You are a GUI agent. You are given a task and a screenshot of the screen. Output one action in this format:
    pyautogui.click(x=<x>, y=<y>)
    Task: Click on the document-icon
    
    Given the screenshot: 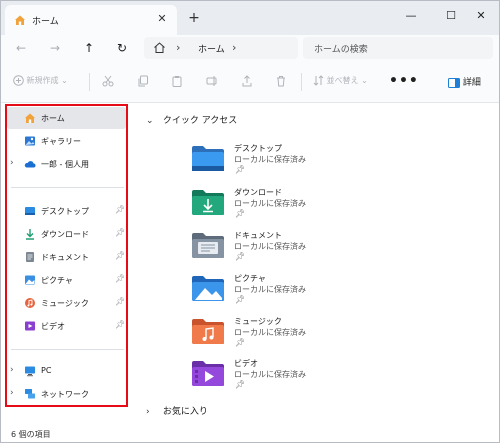 What is the action you would take?
    pyautogui.click(x=30, y=257)
    